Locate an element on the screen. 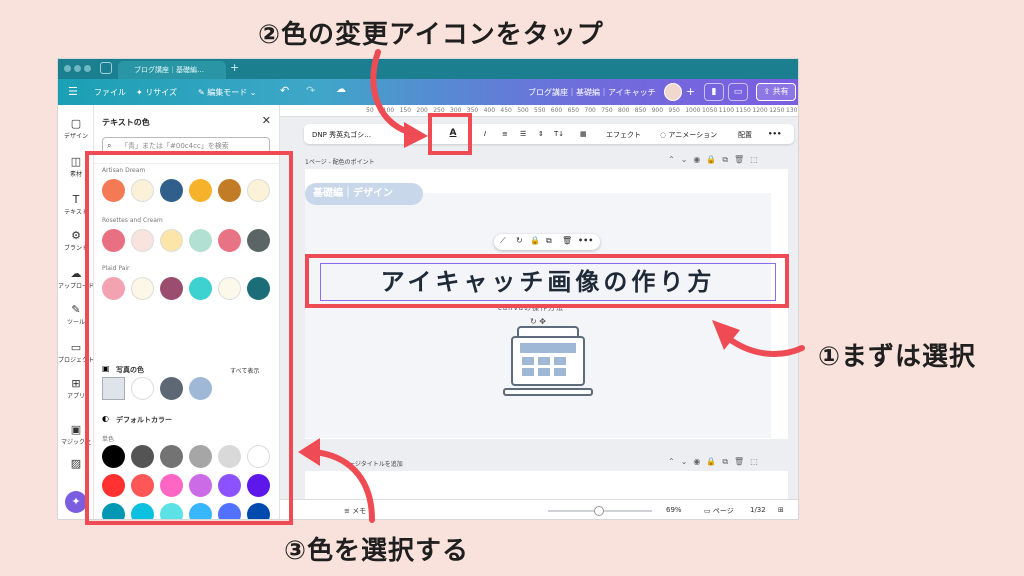 The image size is (1024, 576). arrow-to-panel is located at coordinates (343, 486).